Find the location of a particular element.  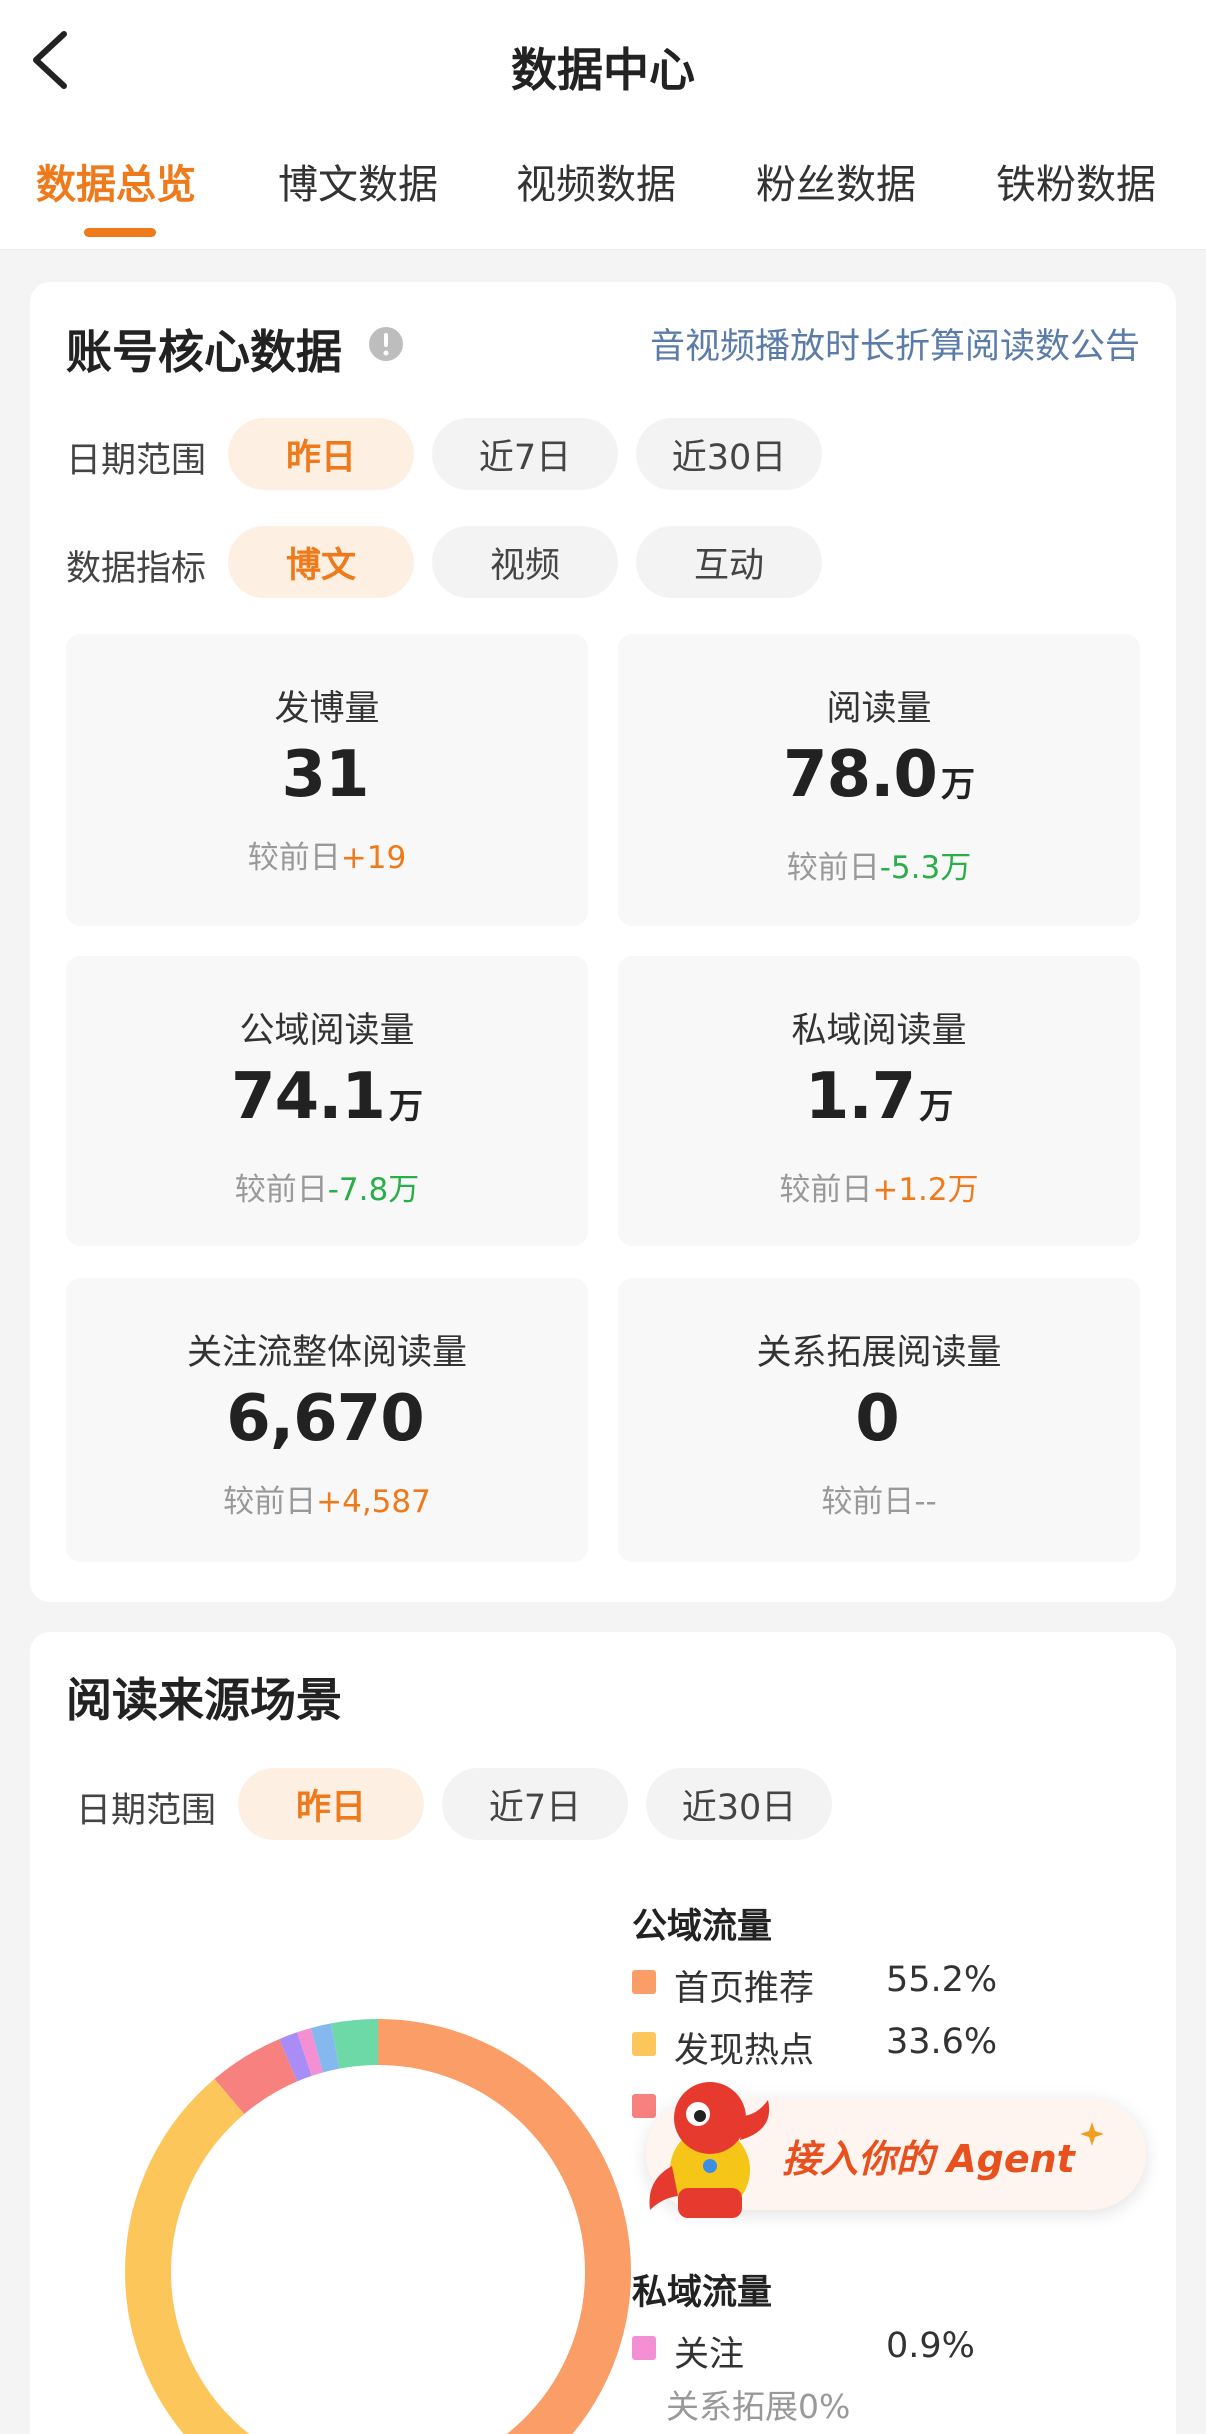

card-title: 账号核心数据 is located at coordinates (204, 352).